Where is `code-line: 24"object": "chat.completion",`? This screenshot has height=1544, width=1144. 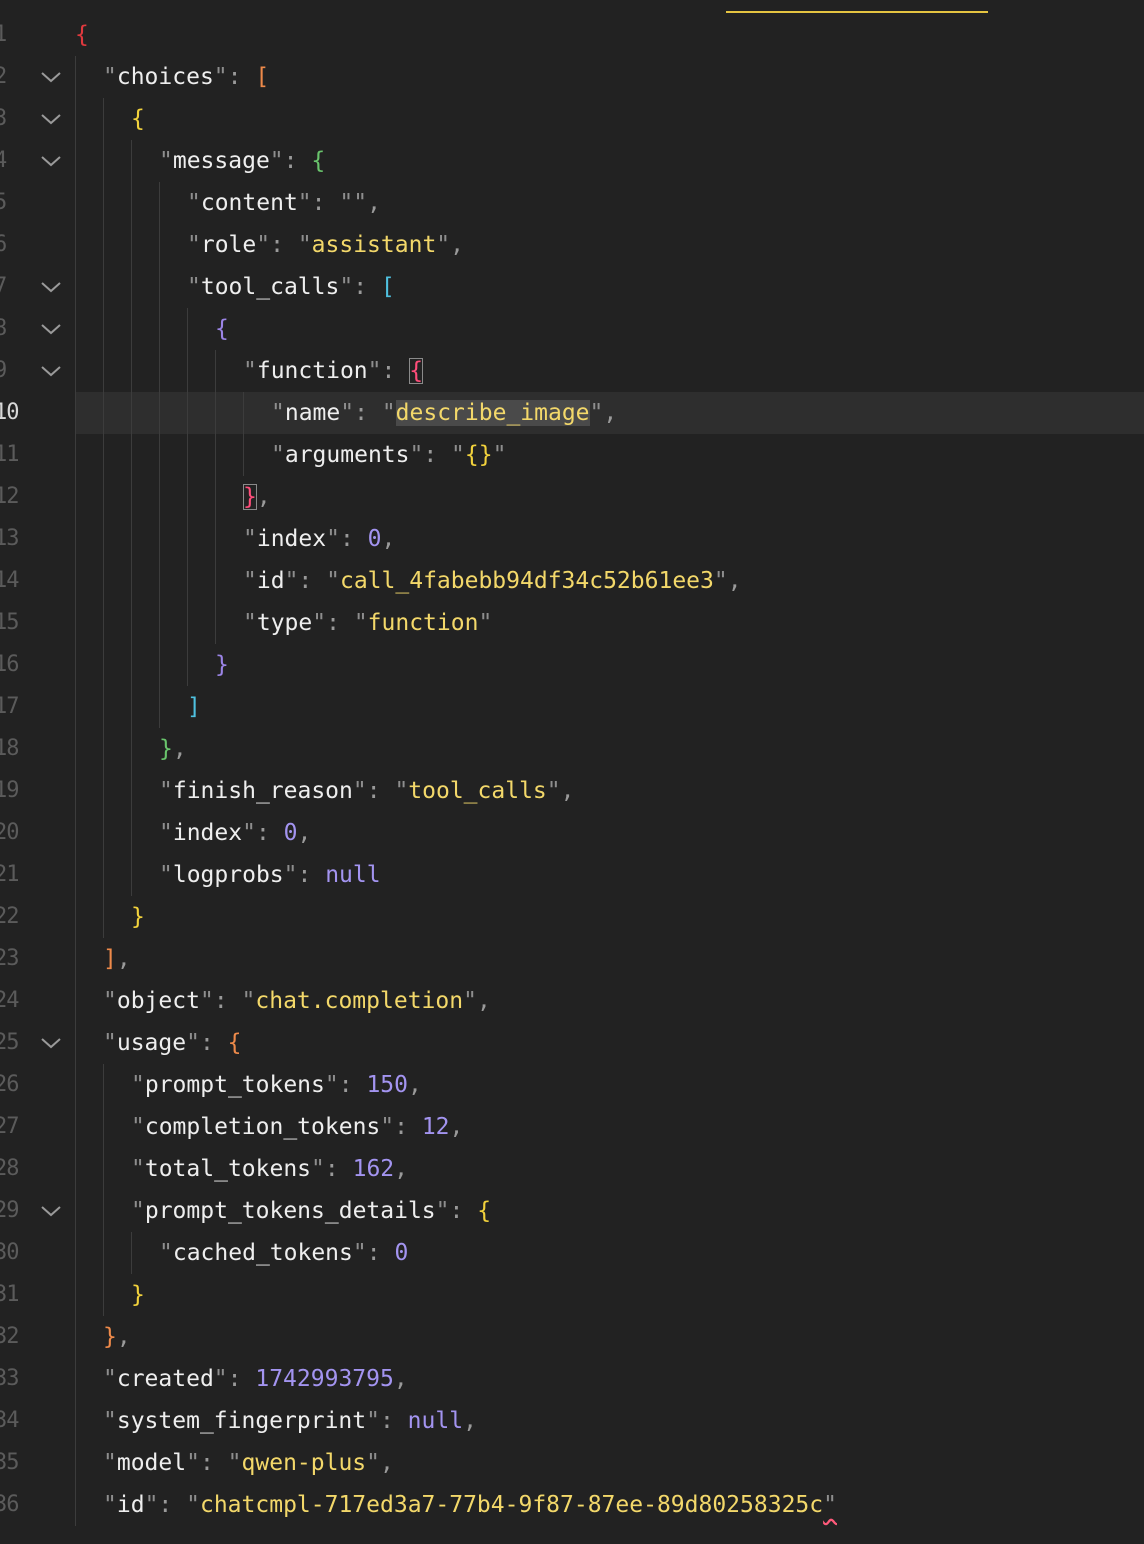 code-line: 24"object": "chat.completion", is located at coordinates (572, 1001).